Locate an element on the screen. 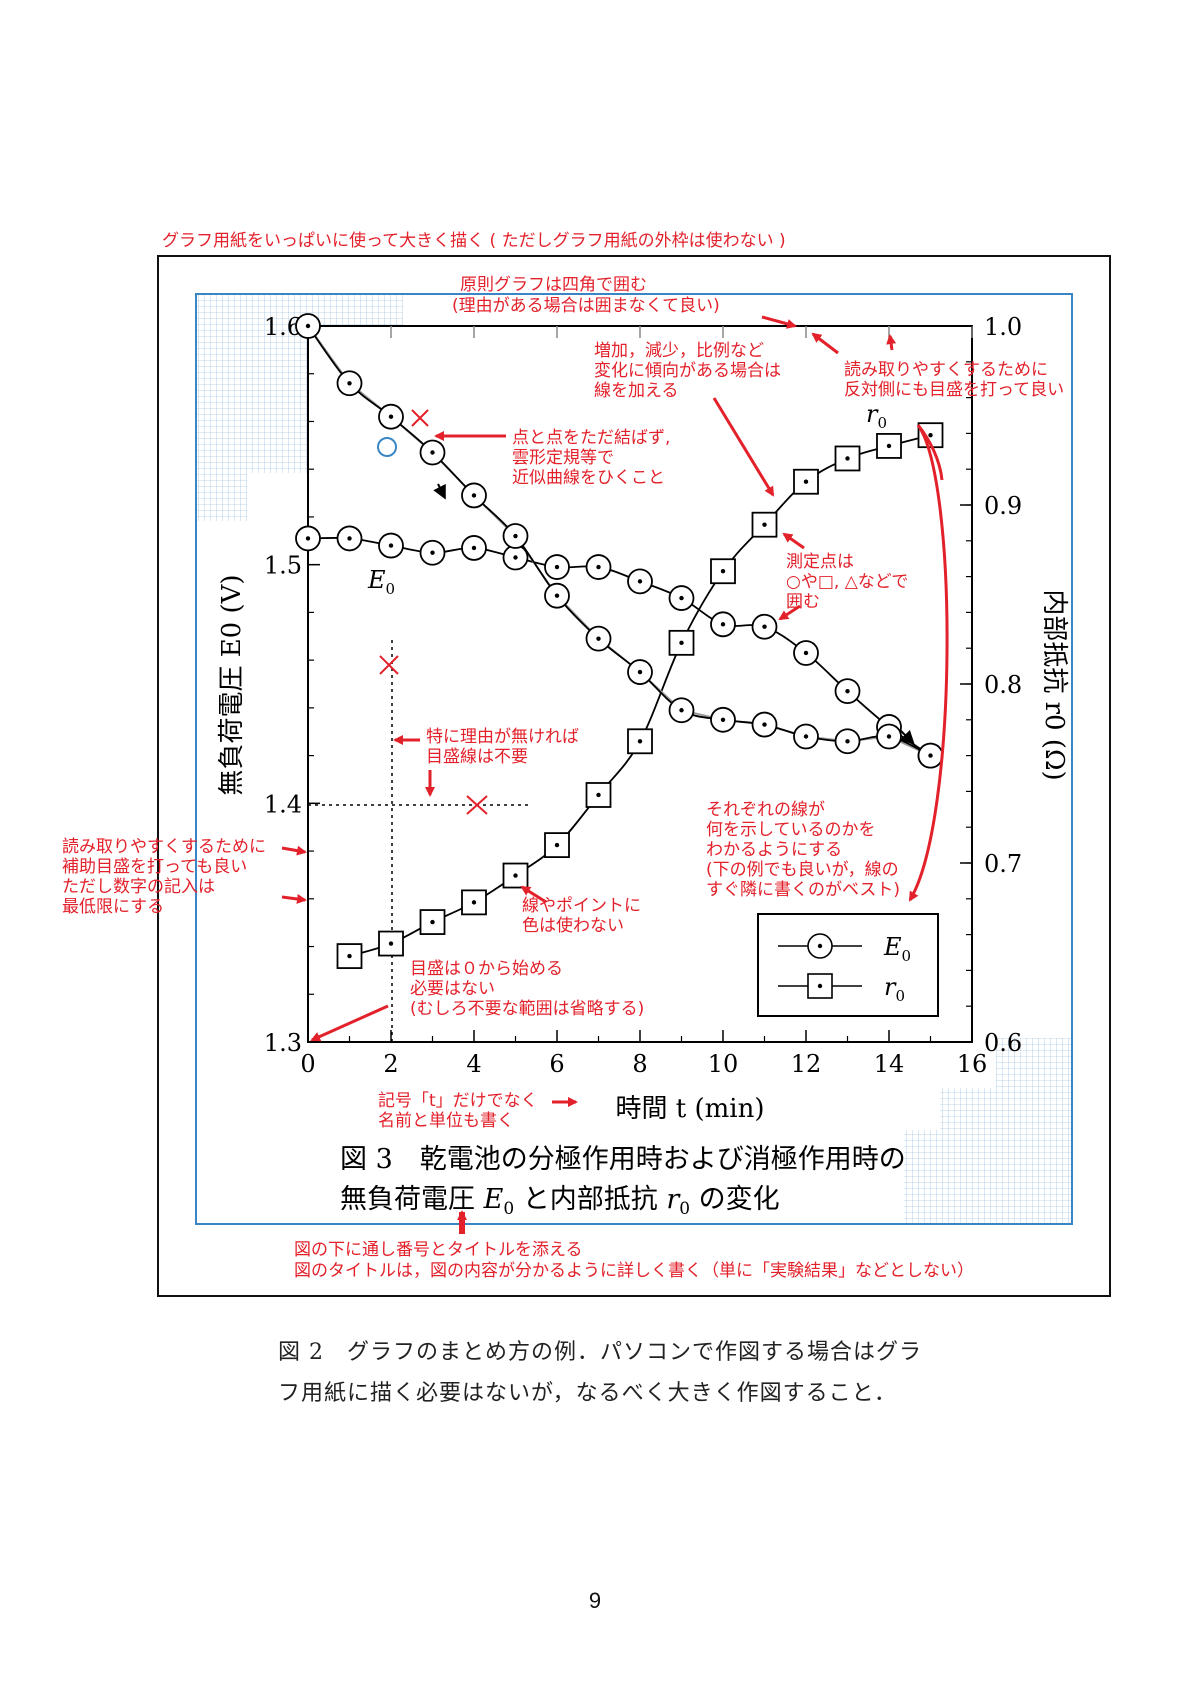 The image size is (1190, 1684). annotation-frame-2: (理由がある場合は囲まなくて良い) is located at coordinates (586, 306).